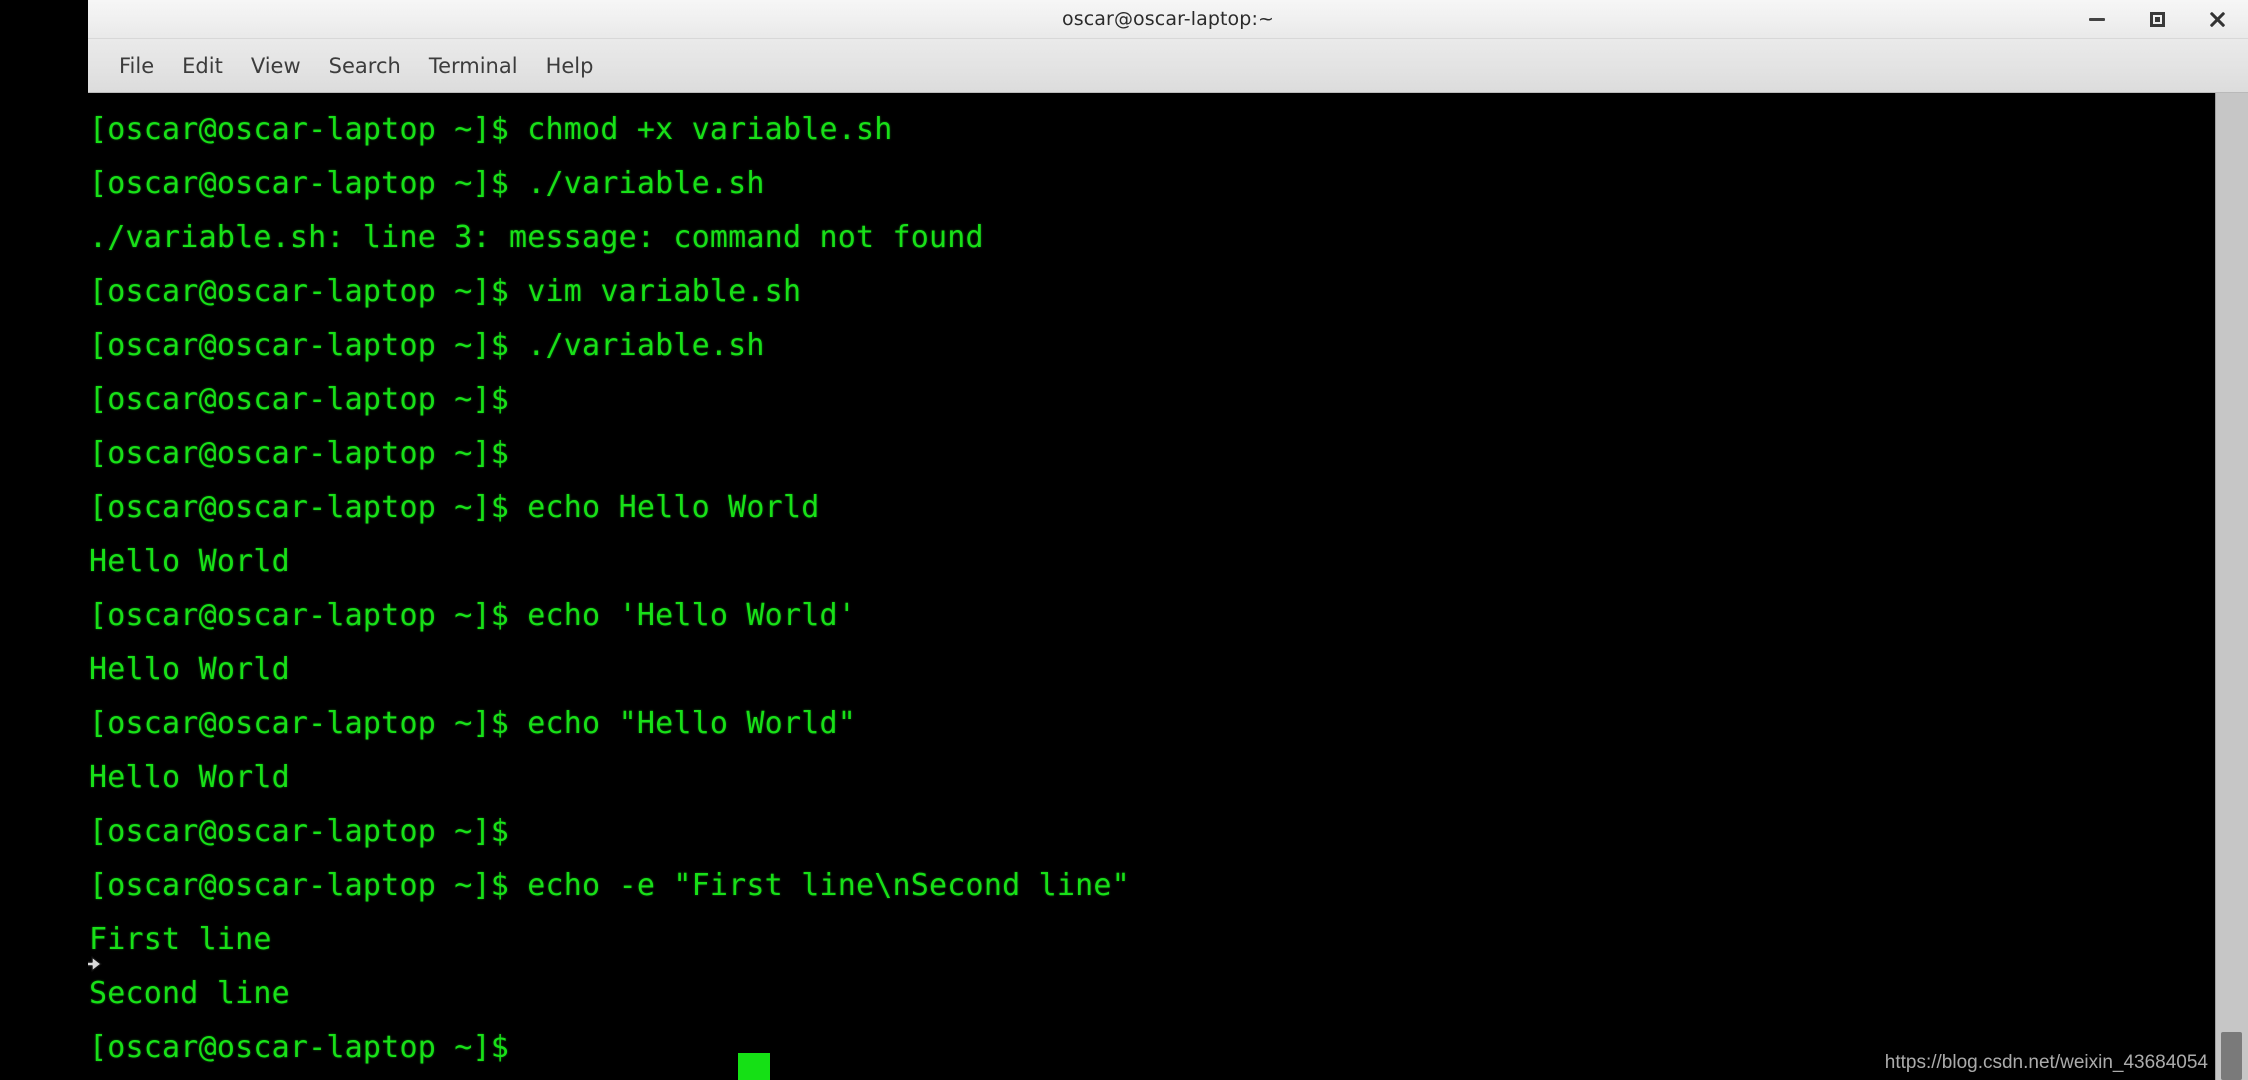 The image size is (2248, 1080). What do you see at coordinates (473, 66) in the screenshot?
I see `menu-item-terminal: Terminal` at bounding box center [473, 66].